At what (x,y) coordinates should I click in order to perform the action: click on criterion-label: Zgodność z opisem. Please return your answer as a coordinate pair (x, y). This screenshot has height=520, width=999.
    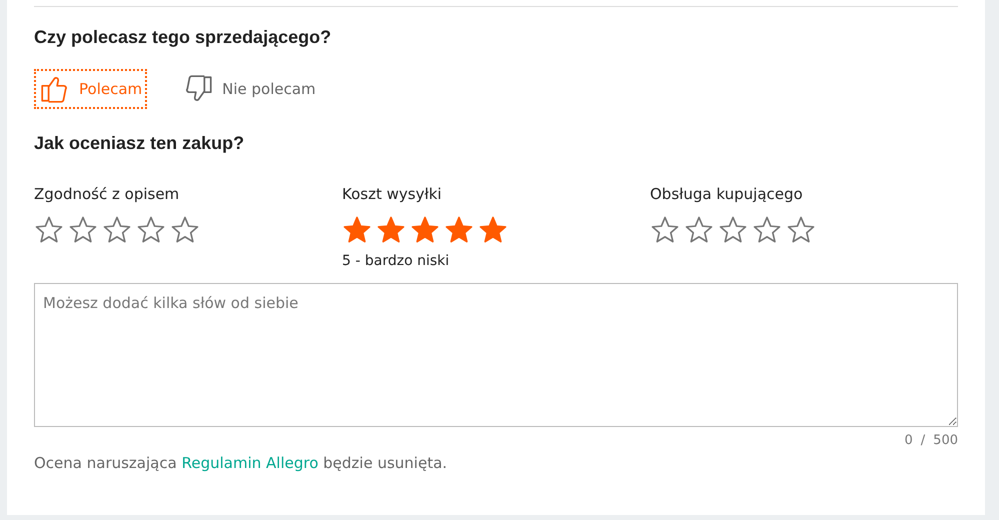
    Looking at the image, I should click on (107, 194).